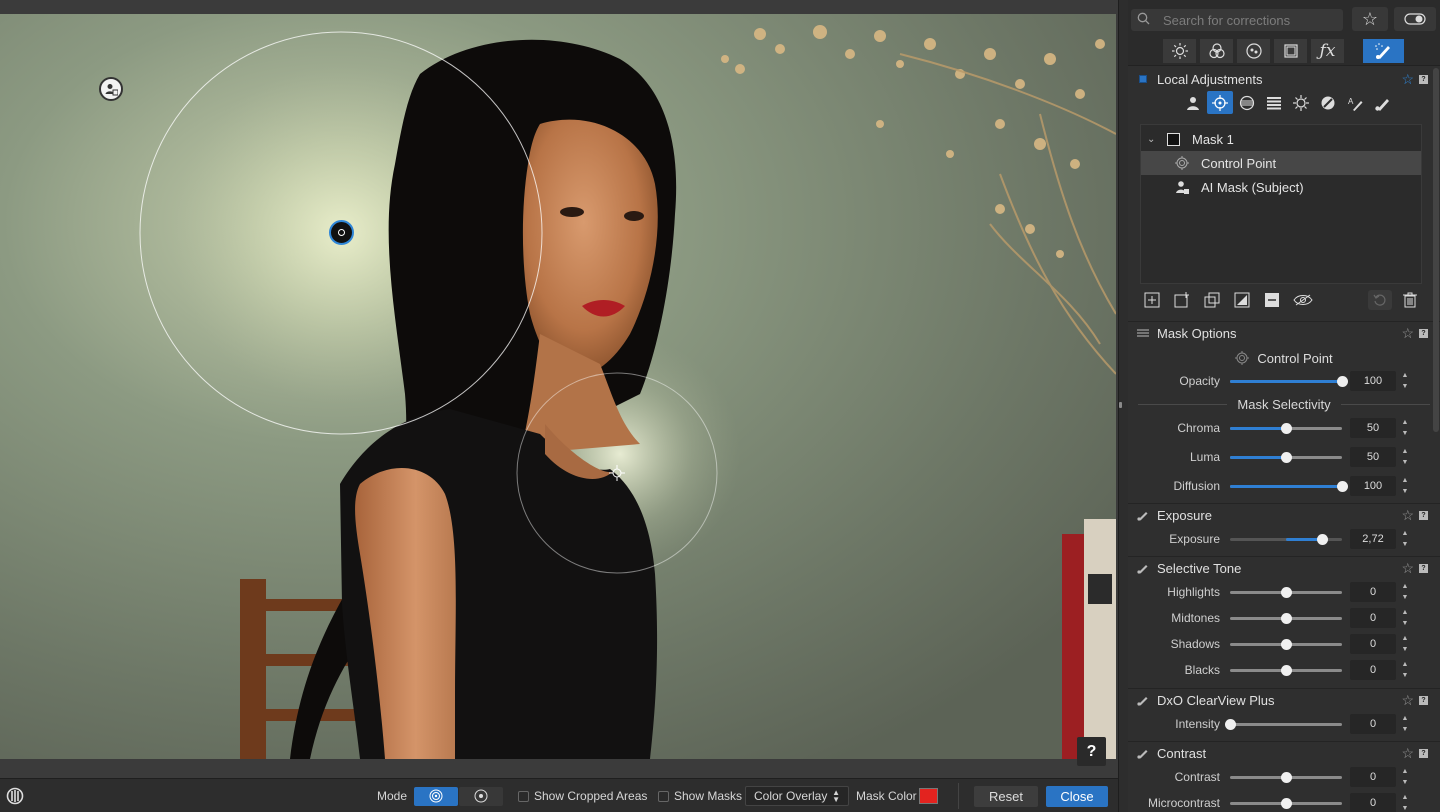  I want to click on mask-visibility-checkbox, so click(1173, 139).